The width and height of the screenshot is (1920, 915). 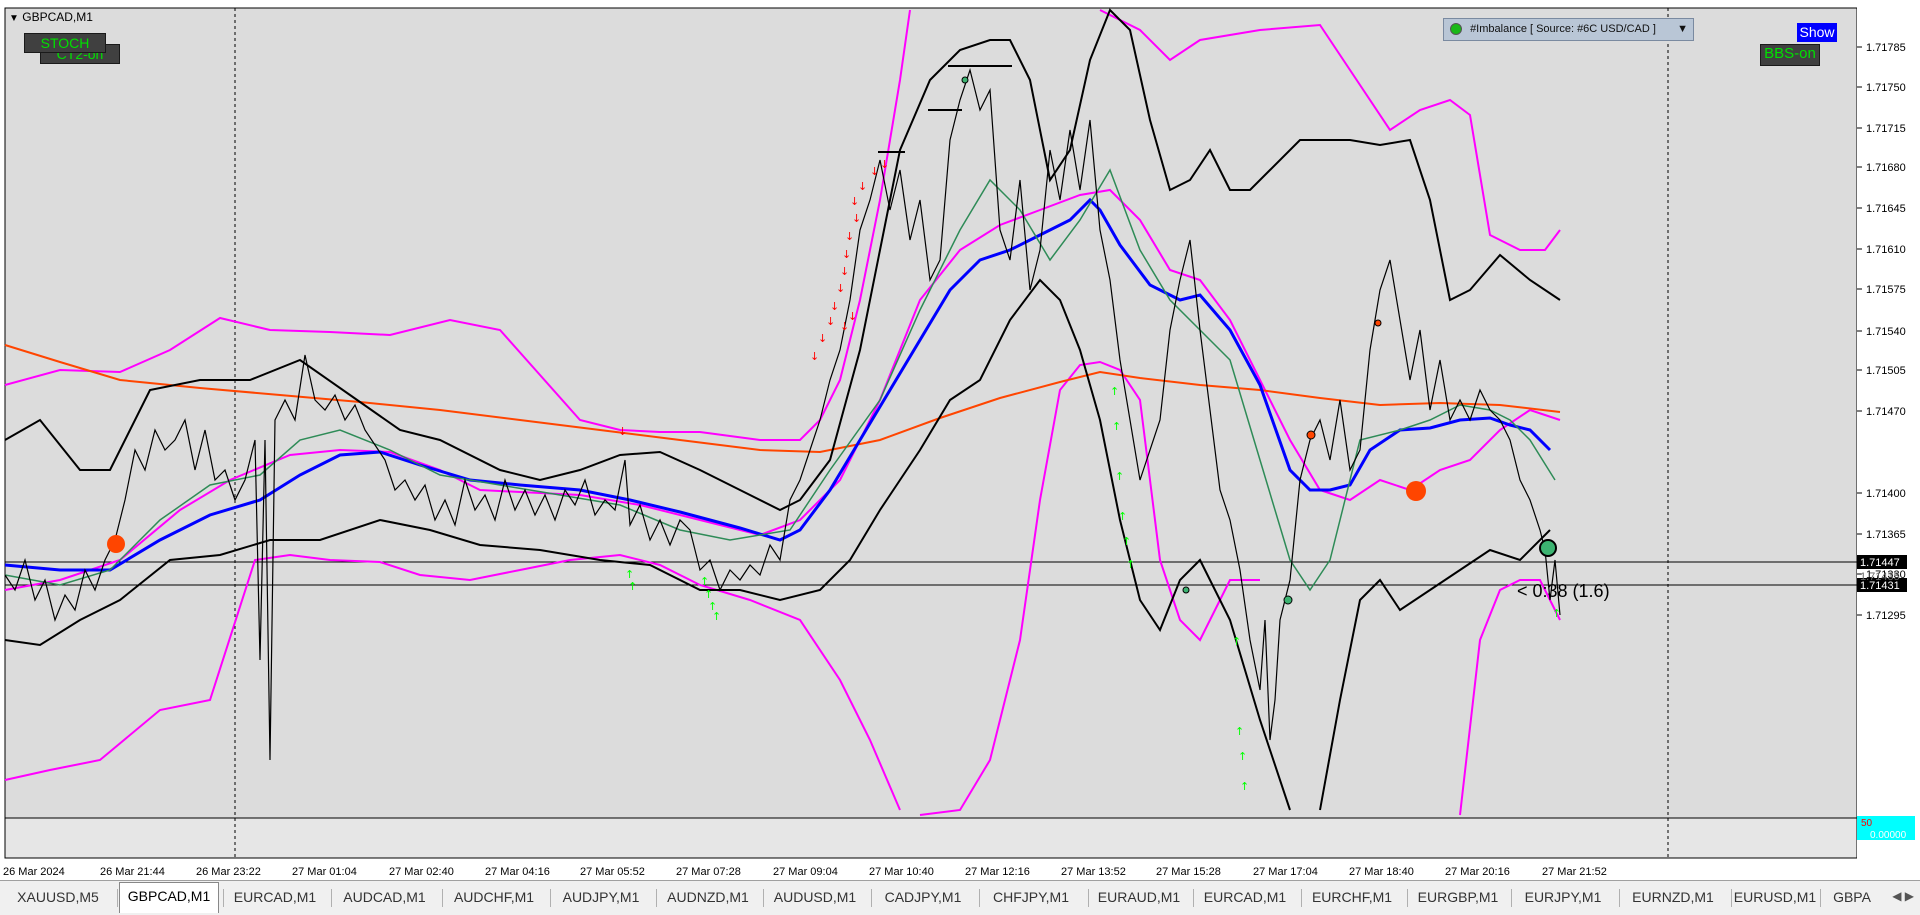 What do you see at coordinates (494, 897) in the screenshot?
I see `chart-tab: AUDCHF,M1` at bounding box center [494, 897].